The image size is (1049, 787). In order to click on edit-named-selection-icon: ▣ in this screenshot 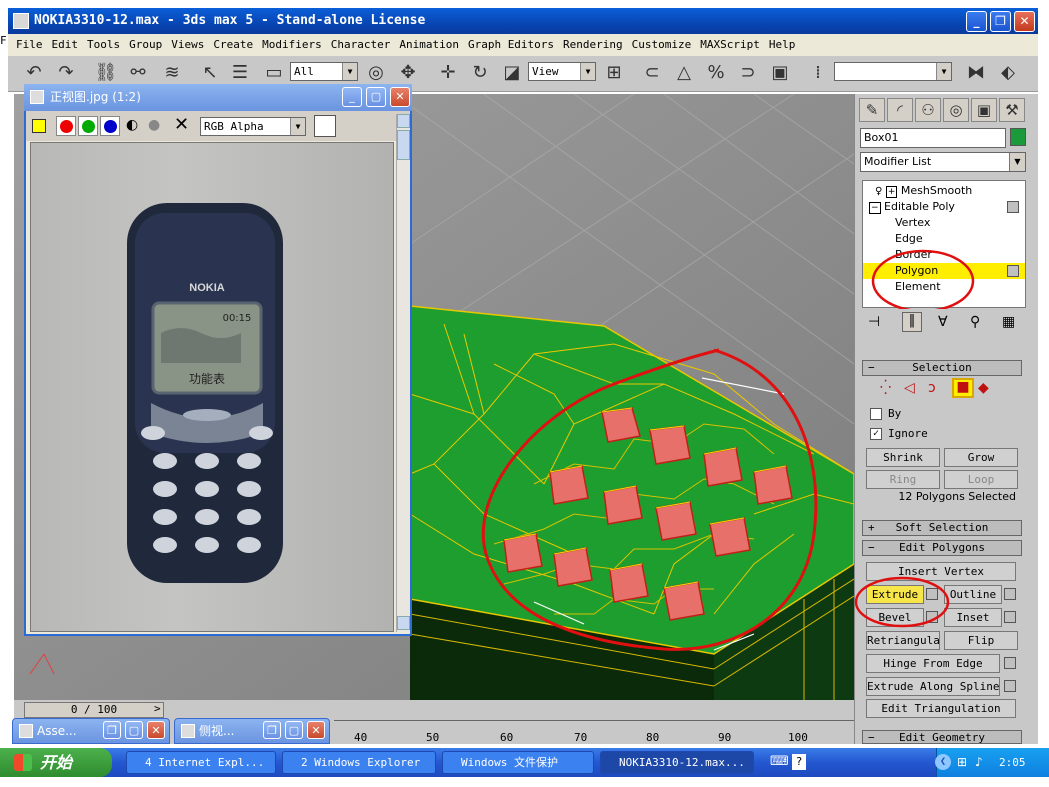, I will do `click(780, 73)`.